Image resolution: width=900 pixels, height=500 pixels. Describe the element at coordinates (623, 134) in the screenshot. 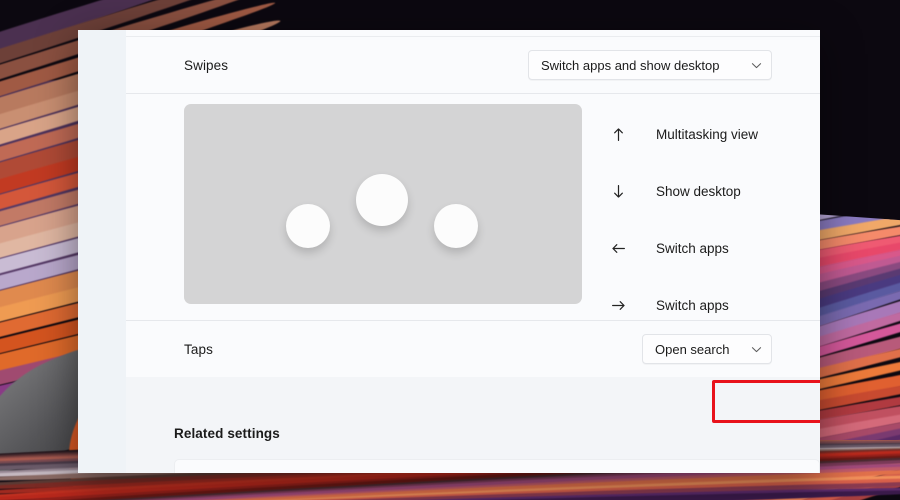

I see `arrow-up-icon` at that location.